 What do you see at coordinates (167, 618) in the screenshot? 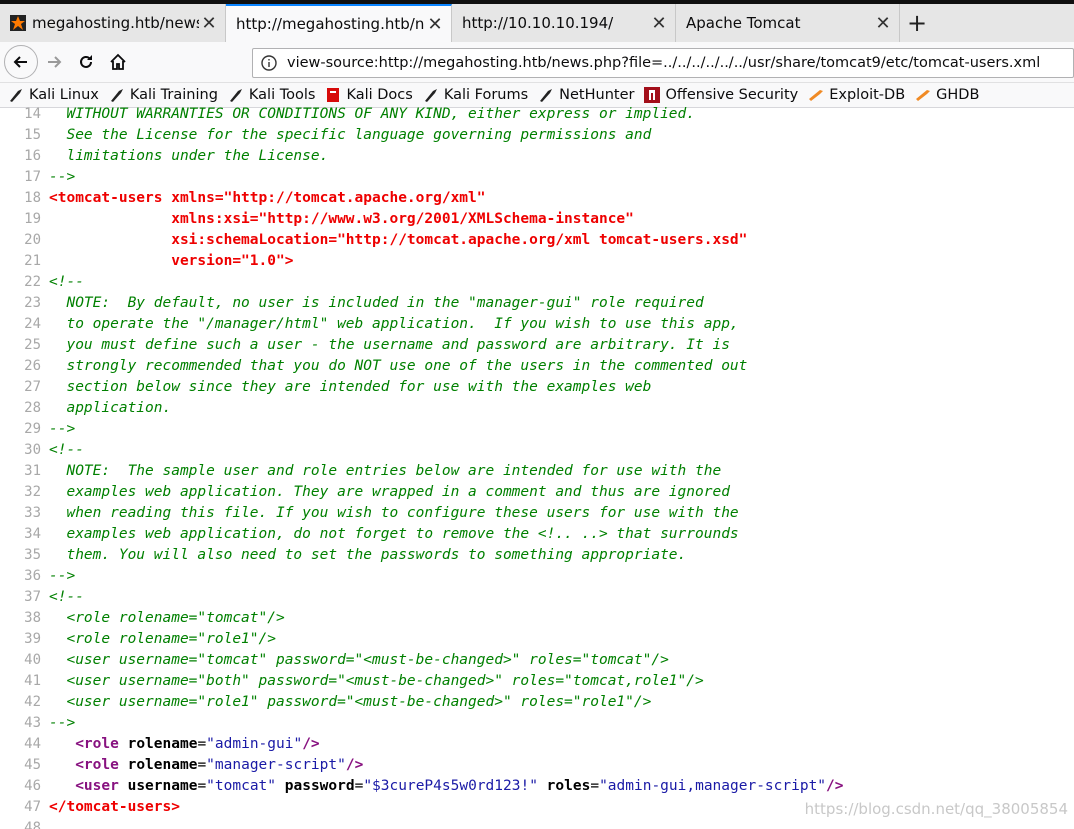
I see `source-text: <role rolename="tomcat"/>` at bounding box center [167, 618].